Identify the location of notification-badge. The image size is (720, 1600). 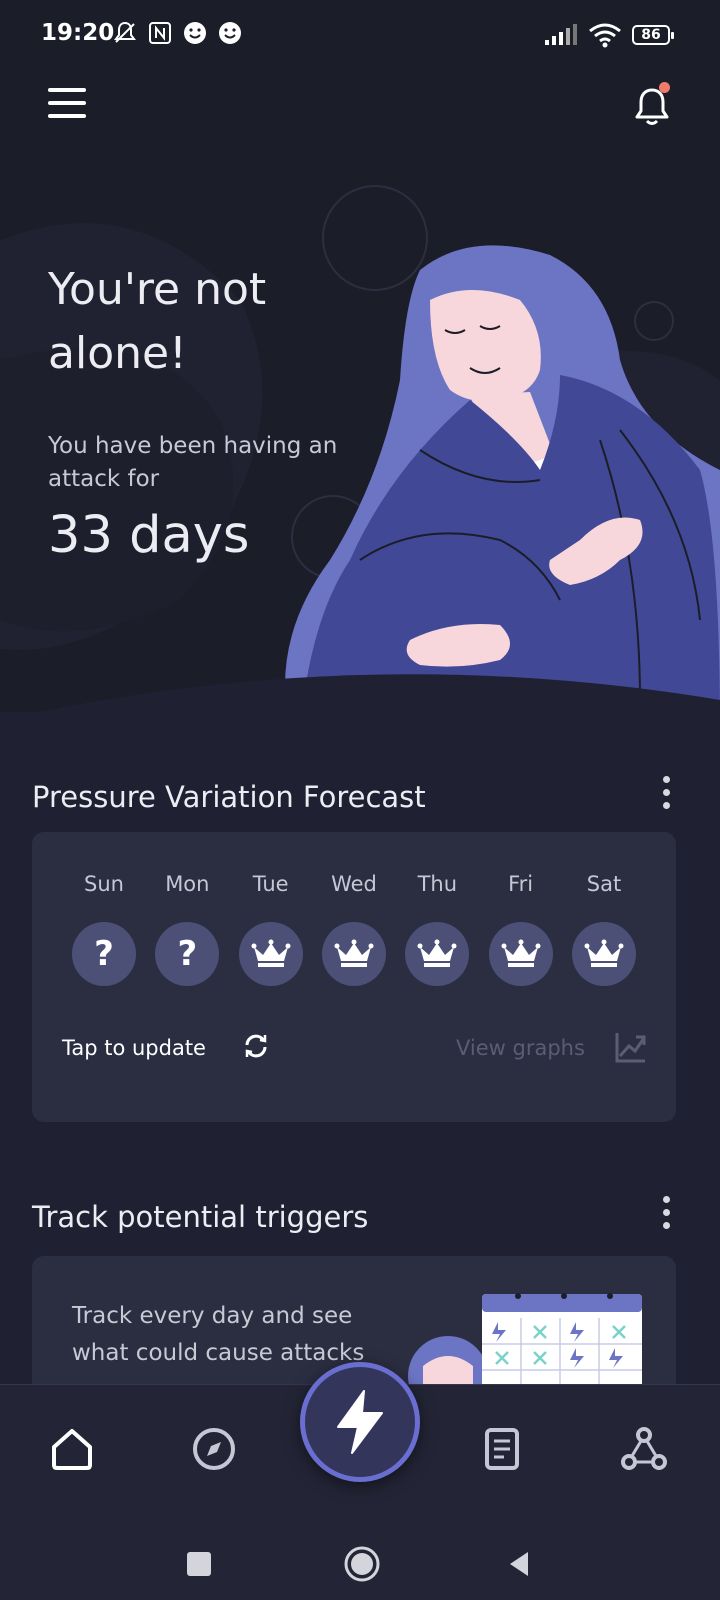
(664, 87).